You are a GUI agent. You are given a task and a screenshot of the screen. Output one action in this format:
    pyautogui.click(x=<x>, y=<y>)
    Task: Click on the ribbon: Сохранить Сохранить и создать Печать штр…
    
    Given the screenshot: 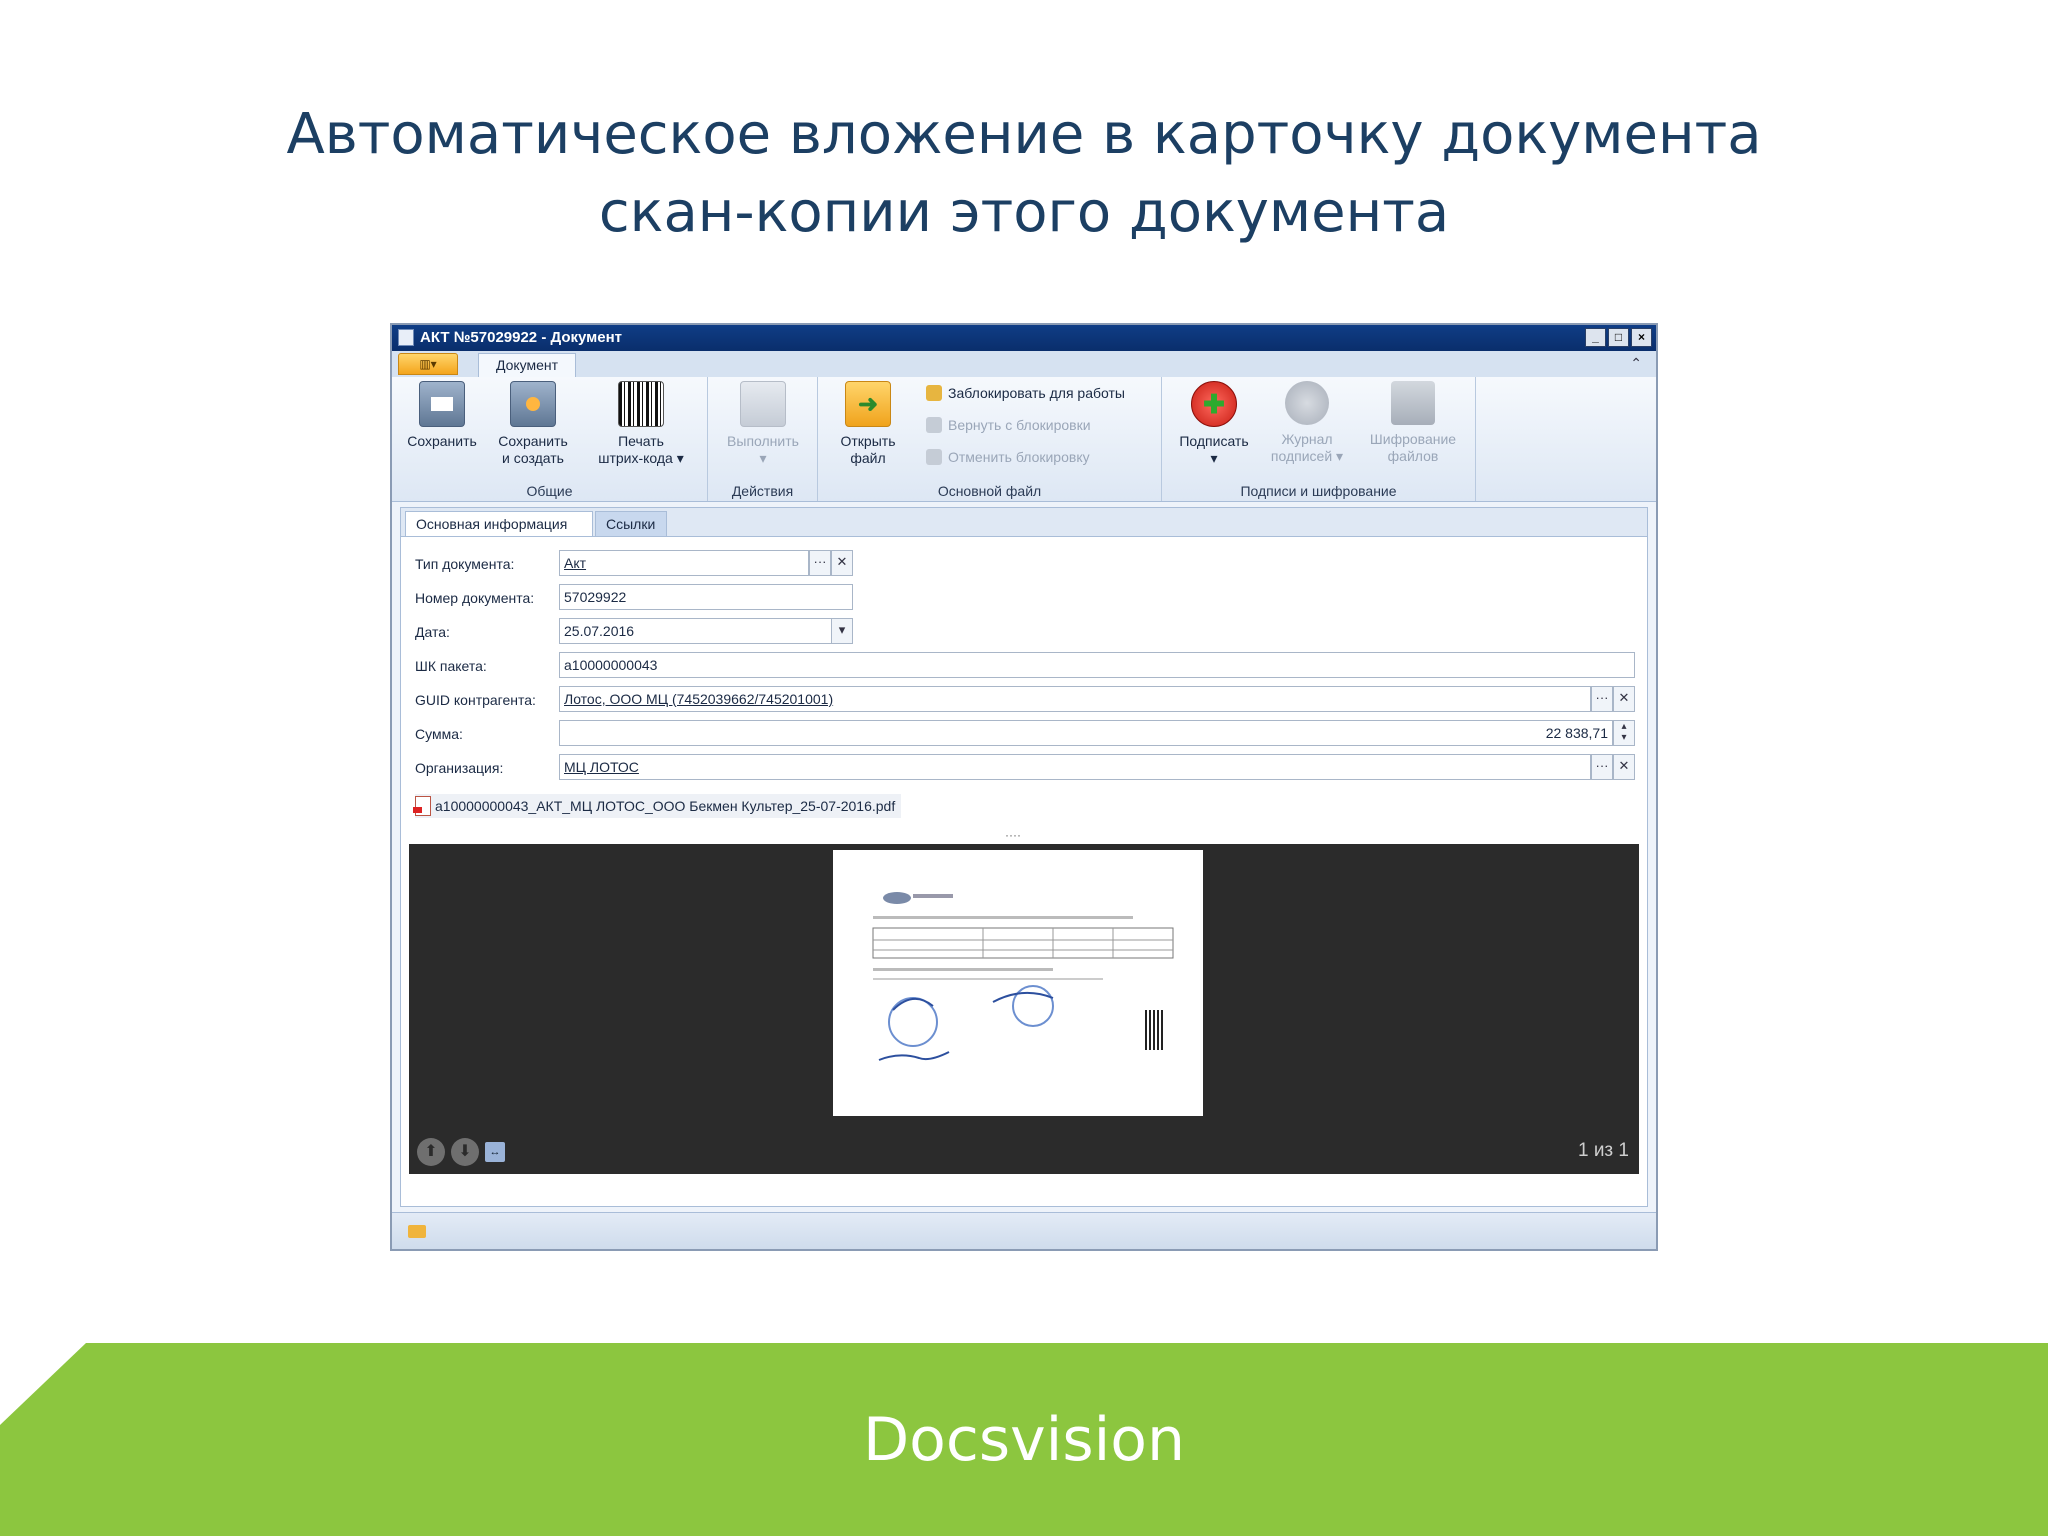 What is the action you would take?
    pyautogui.click(x=1024, y=439)
    